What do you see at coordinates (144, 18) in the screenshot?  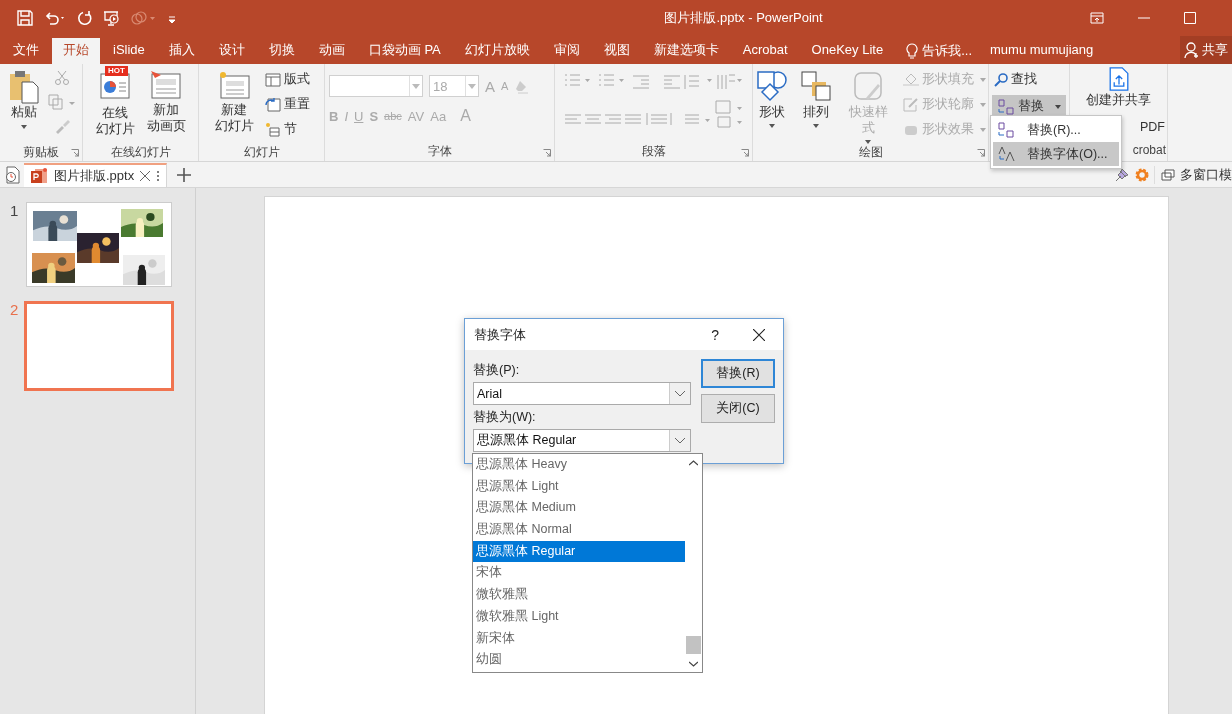 I see `circles-icon` at bounding box center [144, 18].